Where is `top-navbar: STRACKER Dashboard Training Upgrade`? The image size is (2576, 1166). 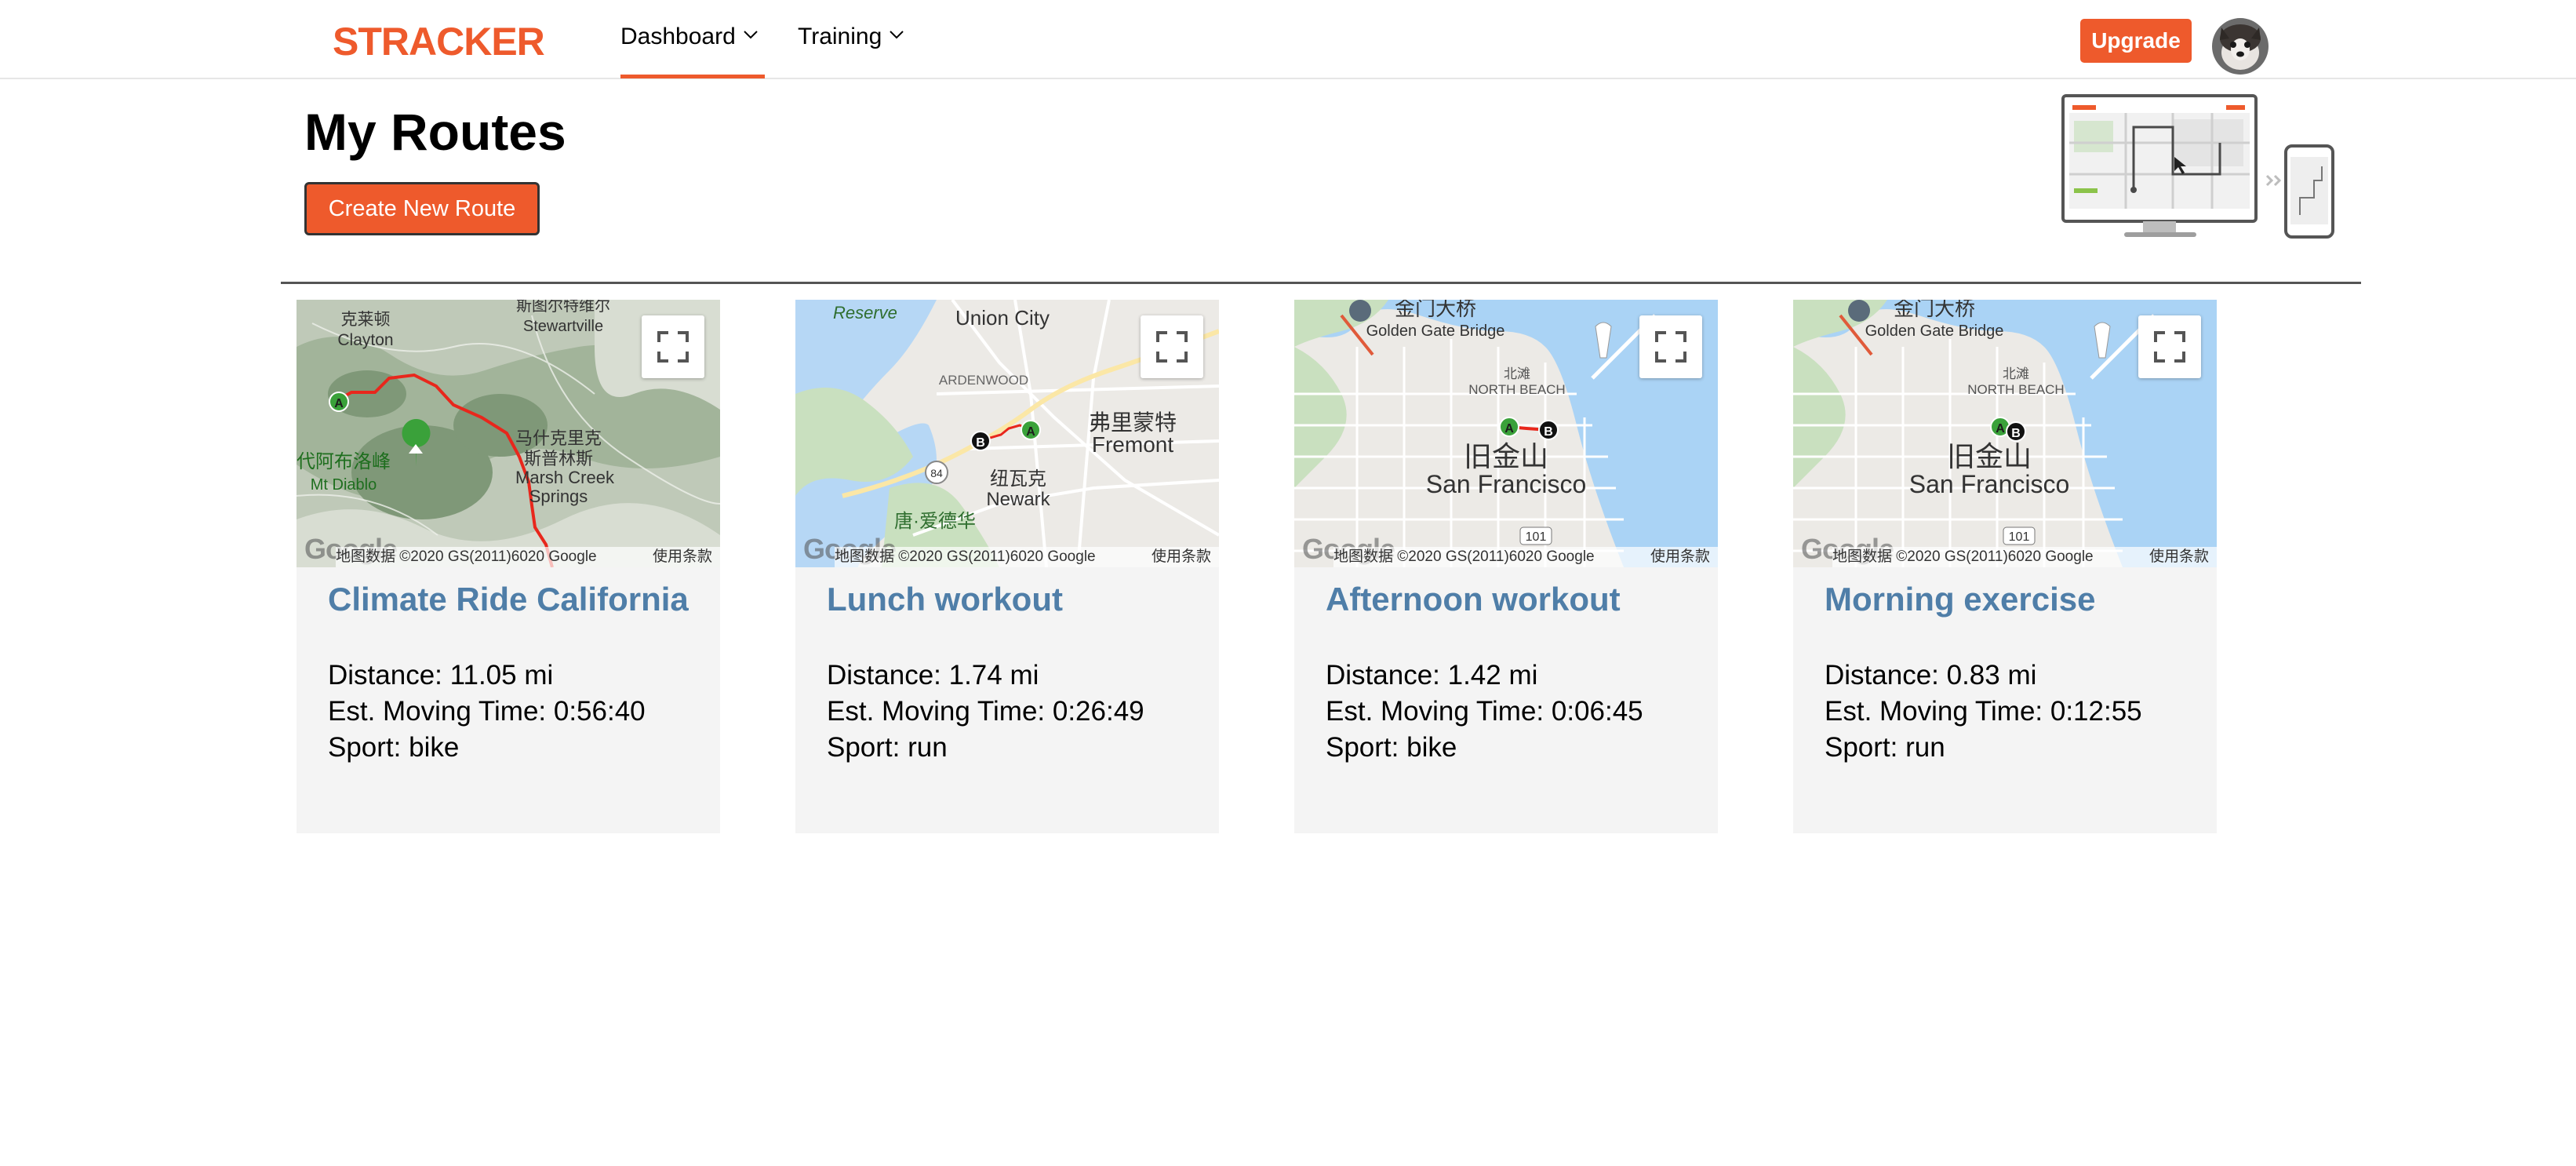 top-navbar: STRACKER Dashboard Training Upgrade is located at coordinates (1288, 39).